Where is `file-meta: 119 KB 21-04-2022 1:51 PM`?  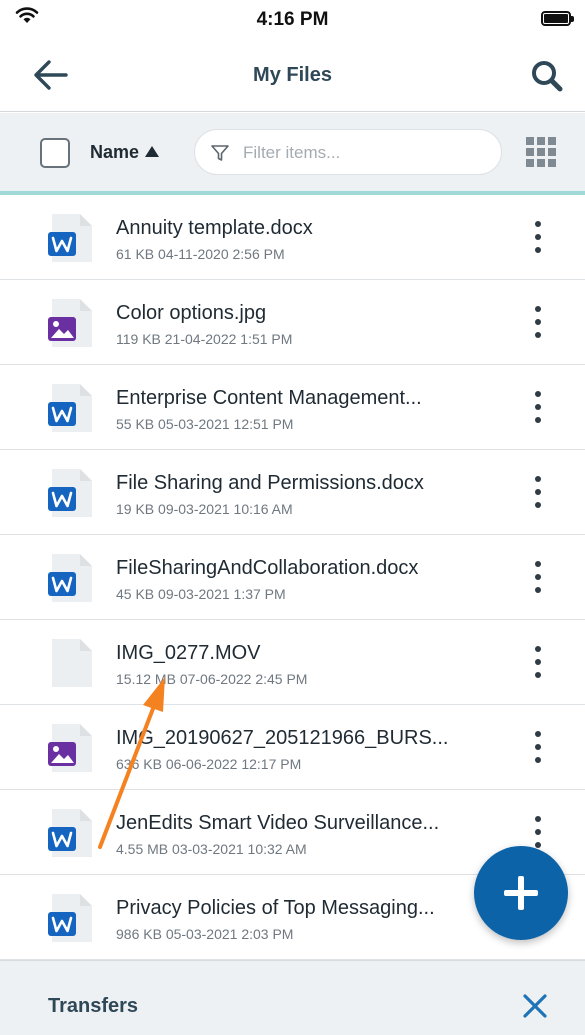
file-meta: 119 KB 21-04-2022 1:51 PM is located at coordinates (204, 339).